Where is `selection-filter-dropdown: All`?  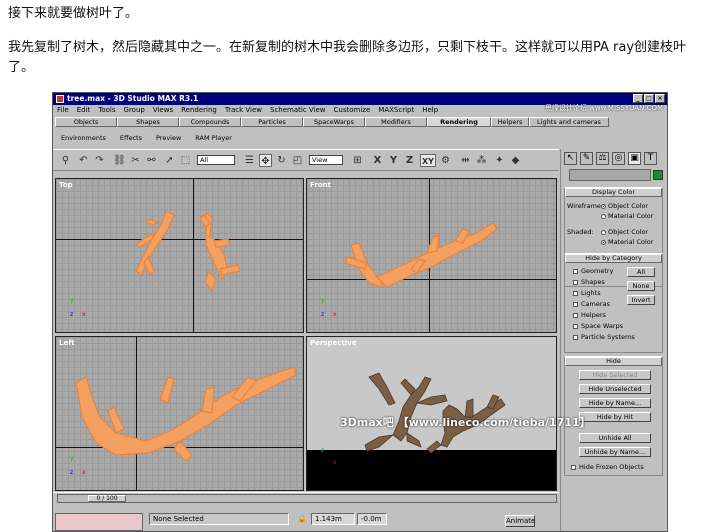 selection-filter-dropdown: All is located at coordinates (216, 160).